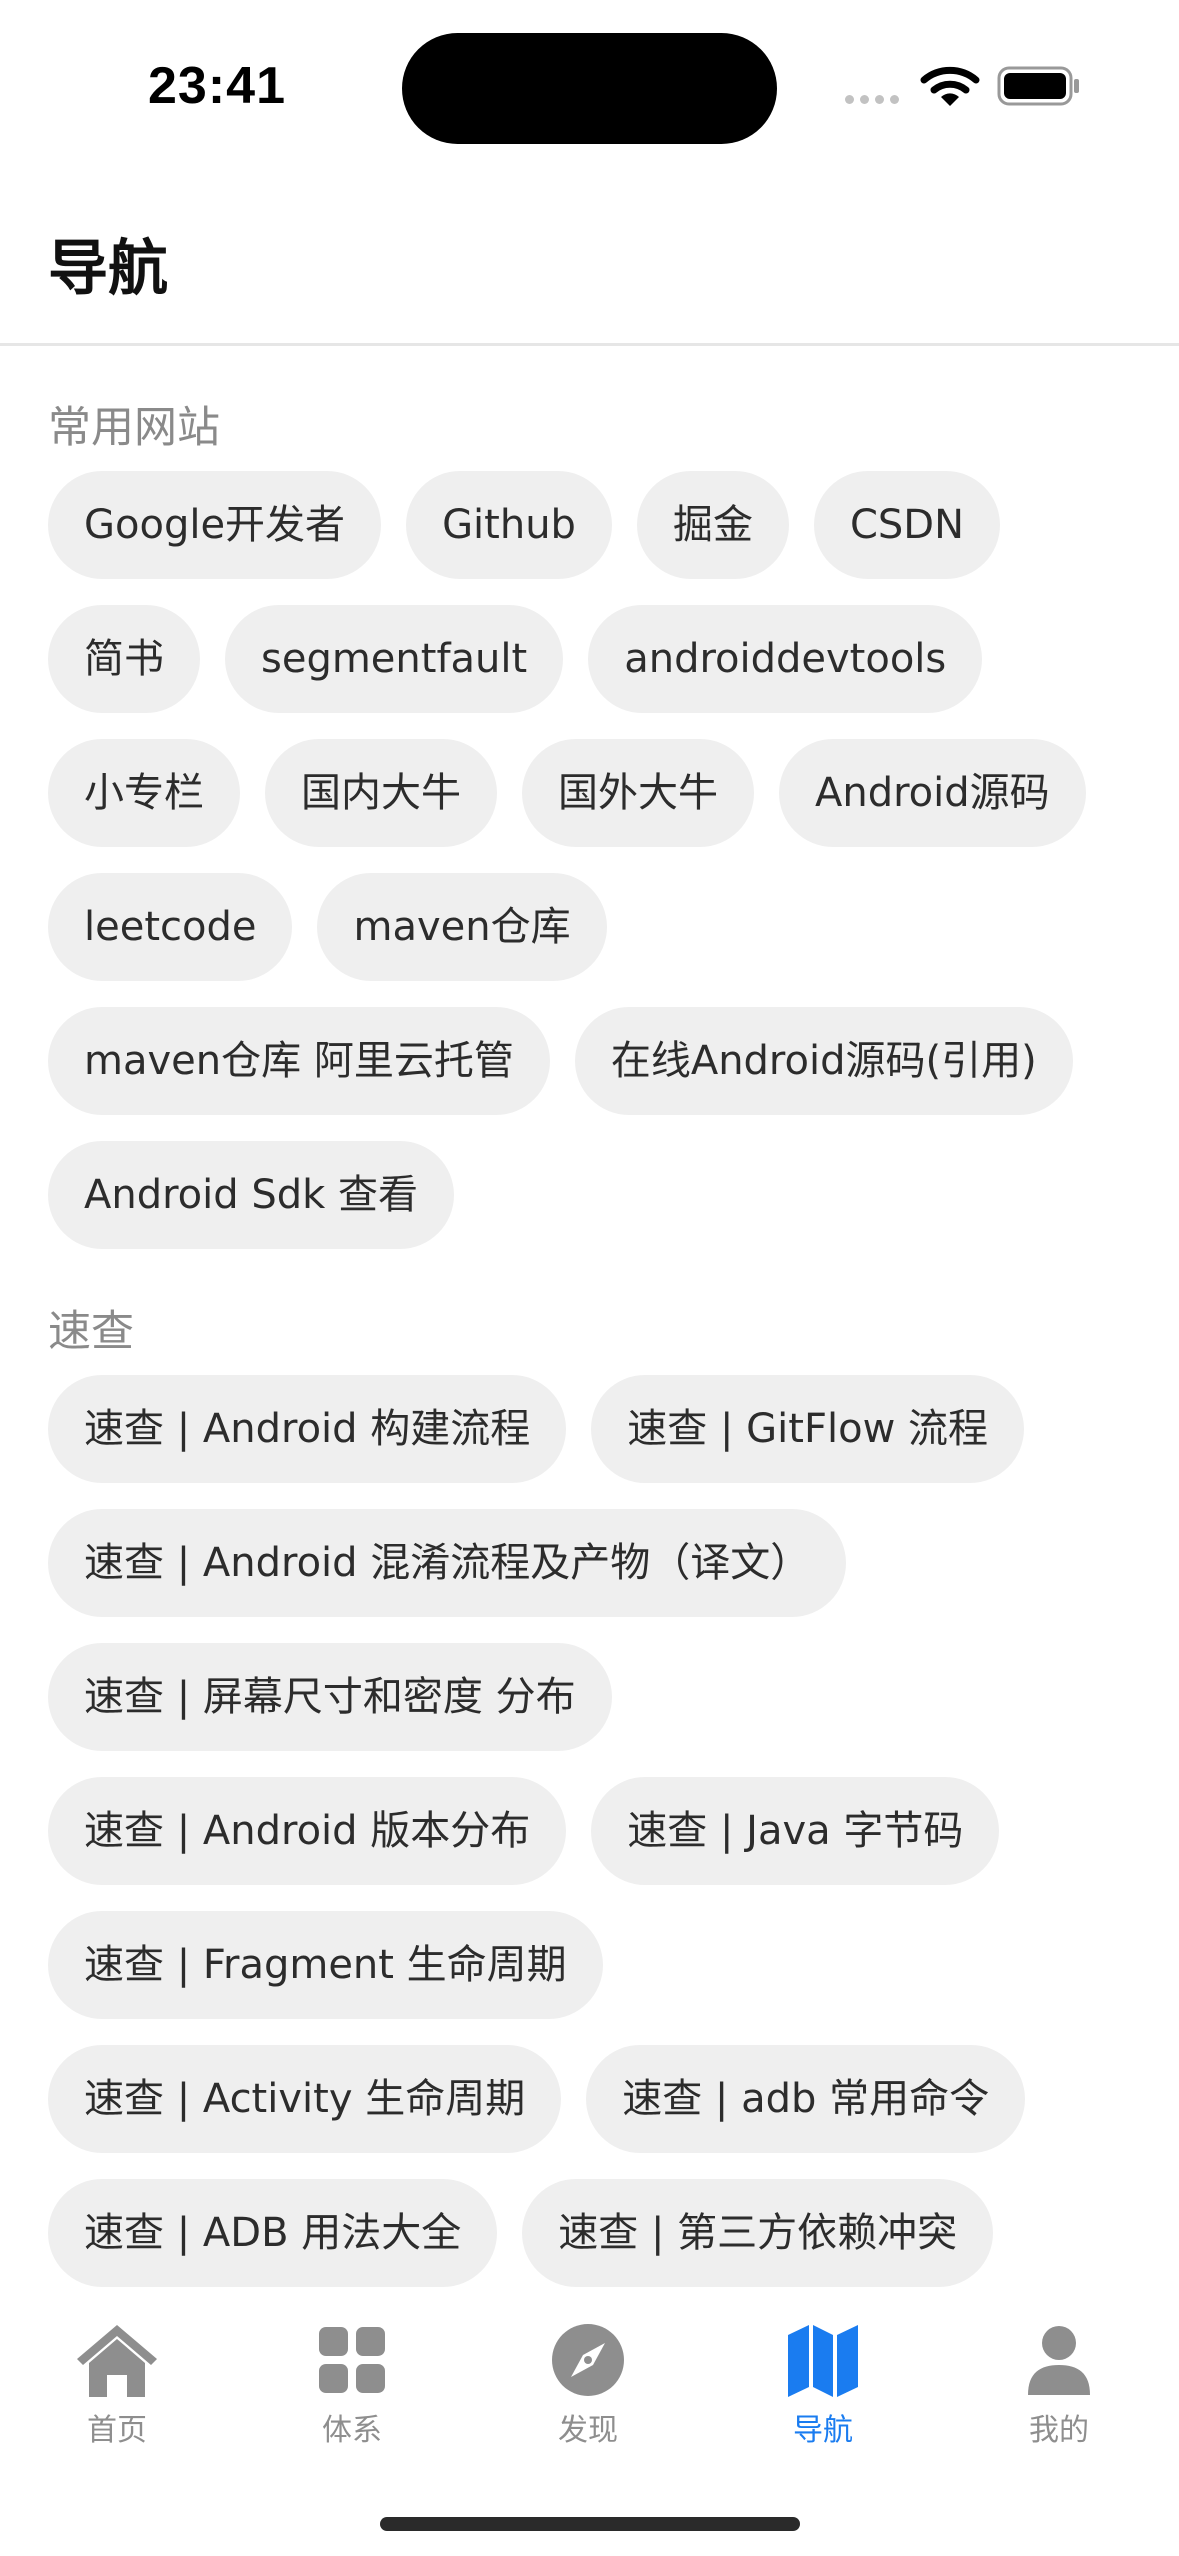 Image resolution: width=1179 pixels, height=2556 pixels. What do you see at coordinates (352, 2360) in the screenshot?
I see `grid-icon` at bounding box center [352, 2360].